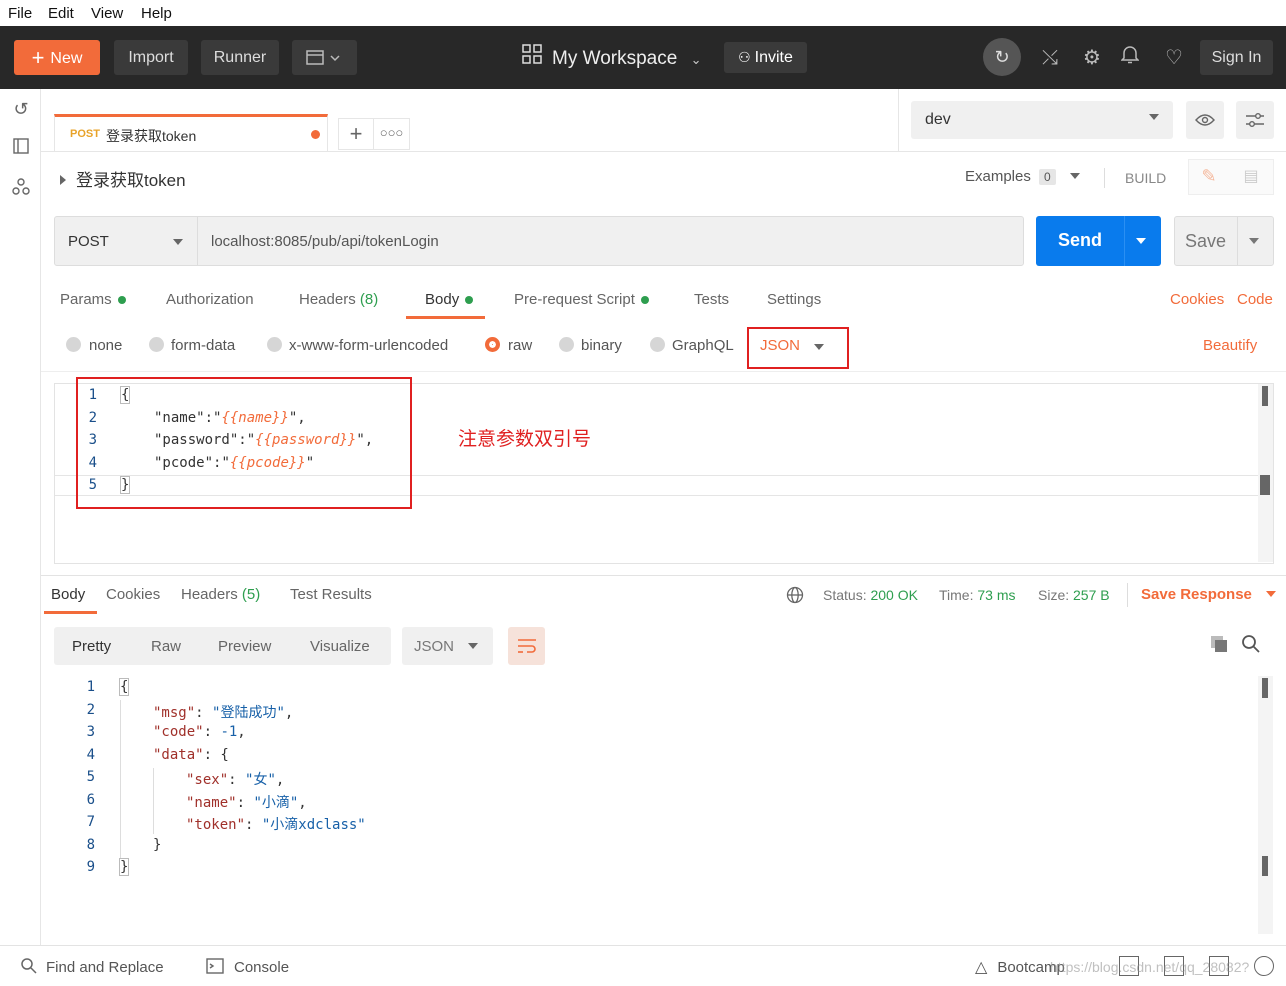 This screenshot has height=986, width=1286. Describe the element at coordinates (1255, 120) in the screenshot. I see `sliders-icon` at that location.